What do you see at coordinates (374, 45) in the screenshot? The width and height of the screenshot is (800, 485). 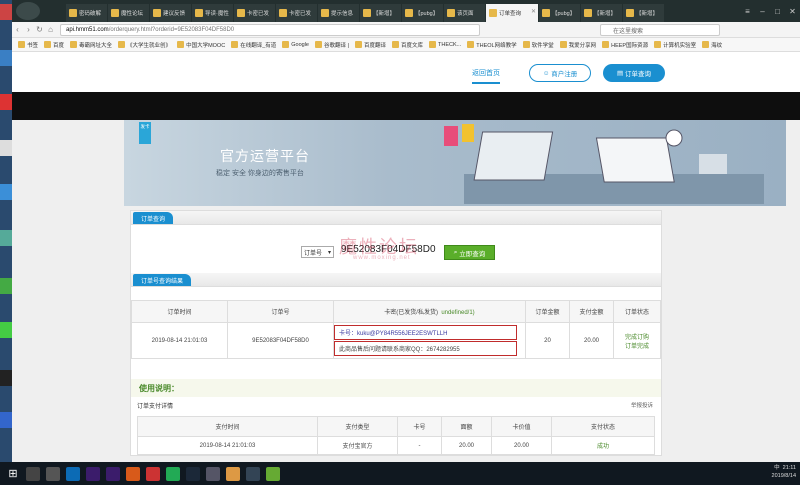 I see `bookmark-label: 百度翻译` at bounding box center [374, 45].